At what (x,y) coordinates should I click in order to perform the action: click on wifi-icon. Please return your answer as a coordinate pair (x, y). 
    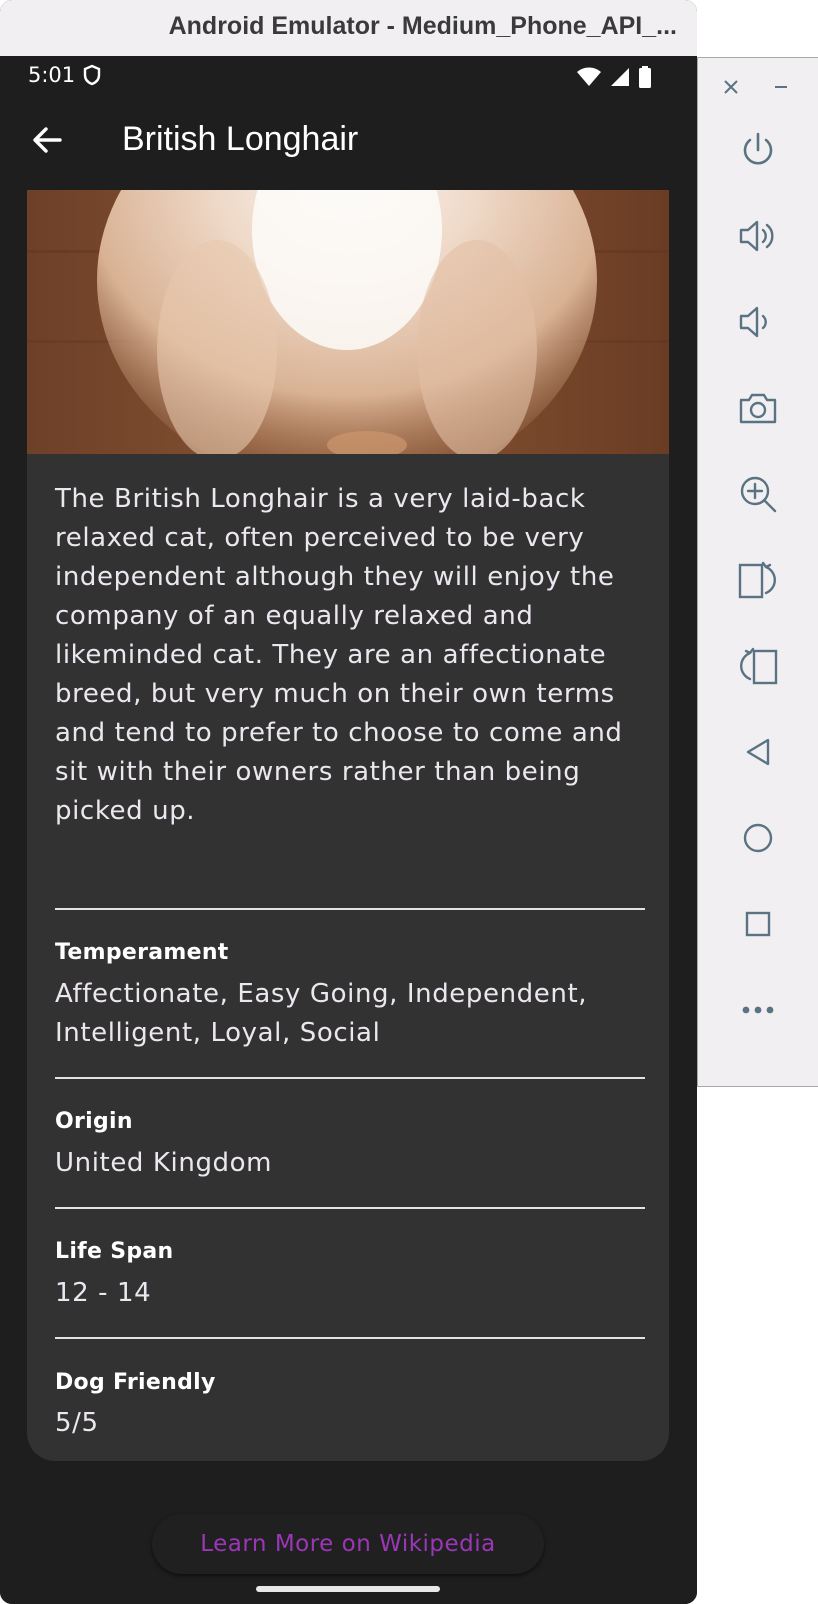
    Looking at the image, I should click on (589, 76).